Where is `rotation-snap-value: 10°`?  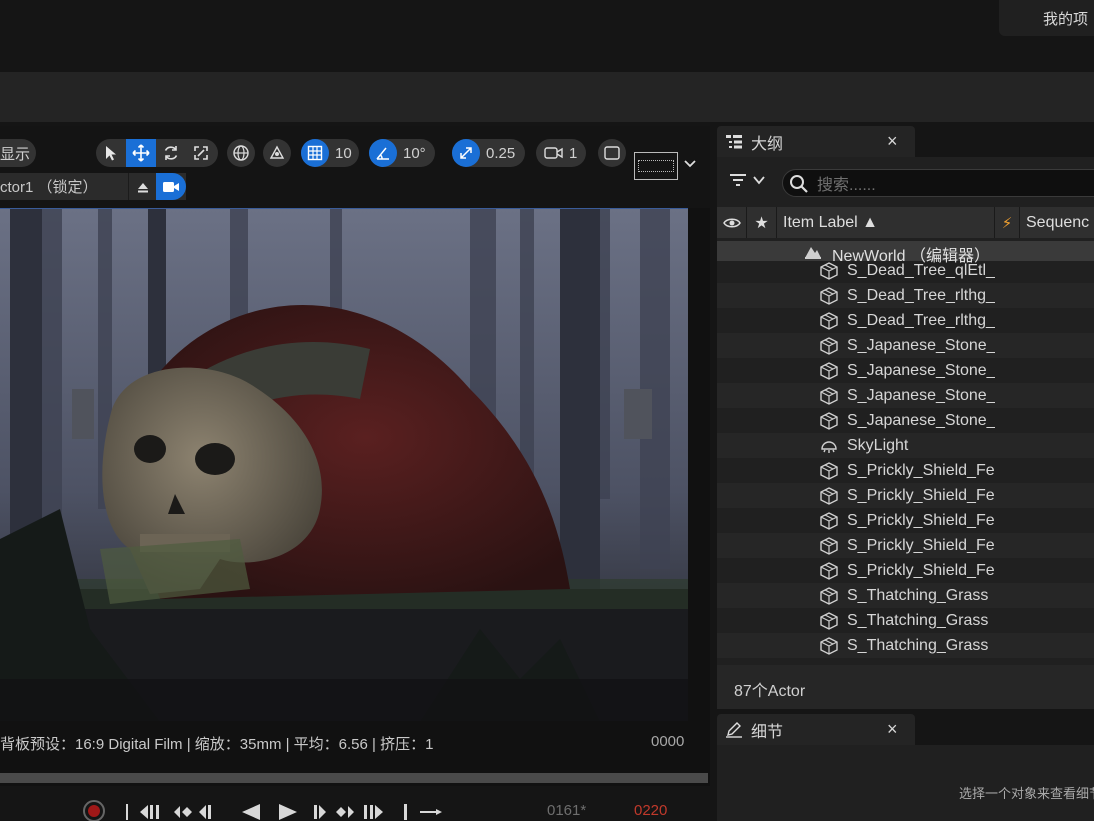
rotation-snap-value: 10° is located at coordinates (414, 153).